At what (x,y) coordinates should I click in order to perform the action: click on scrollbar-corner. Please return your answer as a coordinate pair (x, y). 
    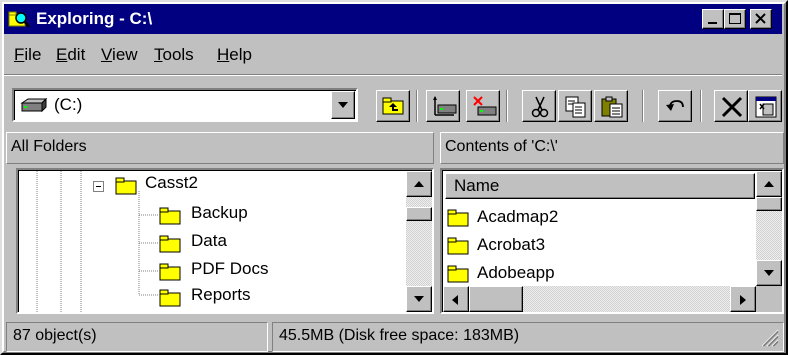
    Looking at the image, I should click on (769, 299).